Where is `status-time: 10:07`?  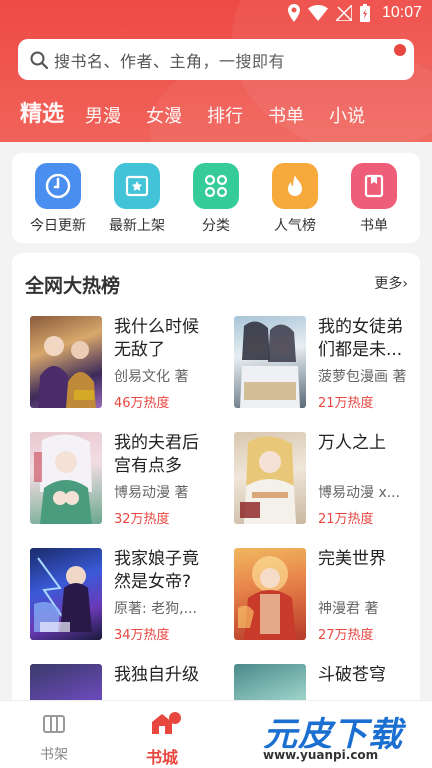
status-time: 10:07 is located at coordinates (401, 12).